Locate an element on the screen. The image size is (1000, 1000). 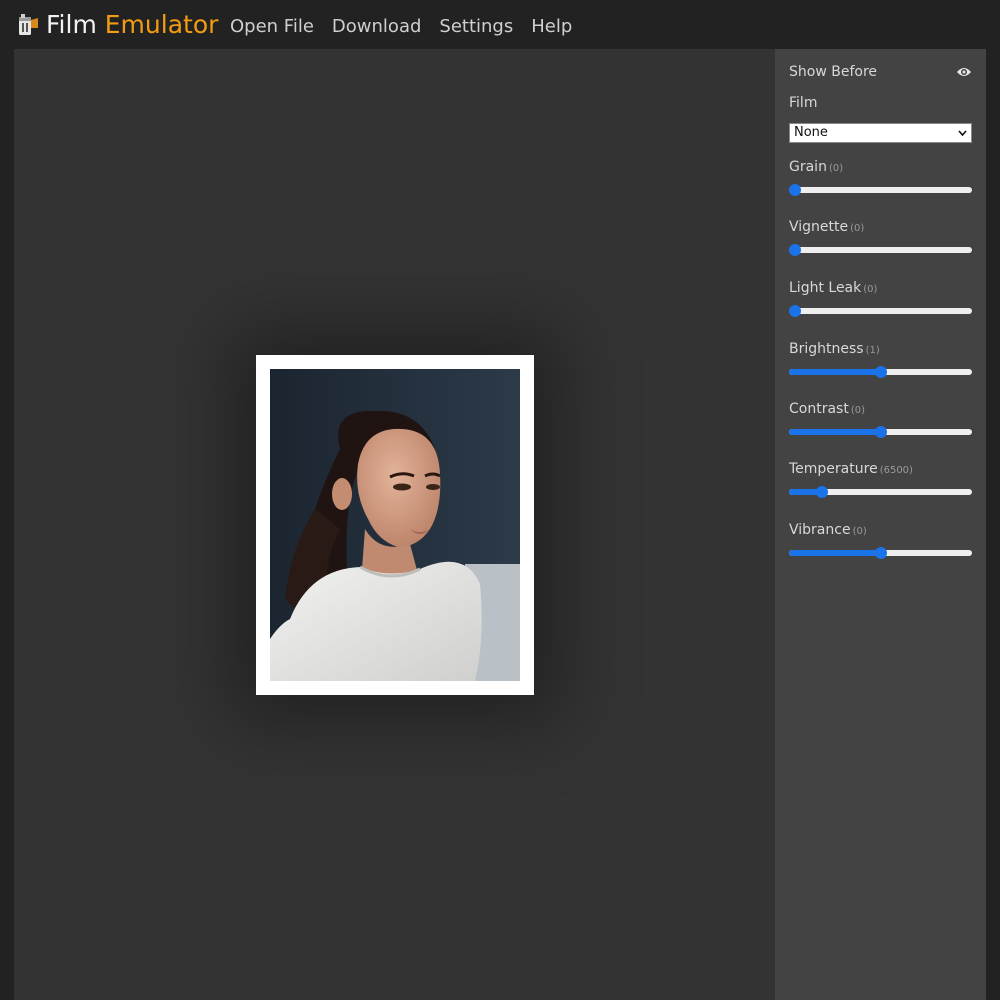
brightness-value: (1) is located at coordinates (872, 350).